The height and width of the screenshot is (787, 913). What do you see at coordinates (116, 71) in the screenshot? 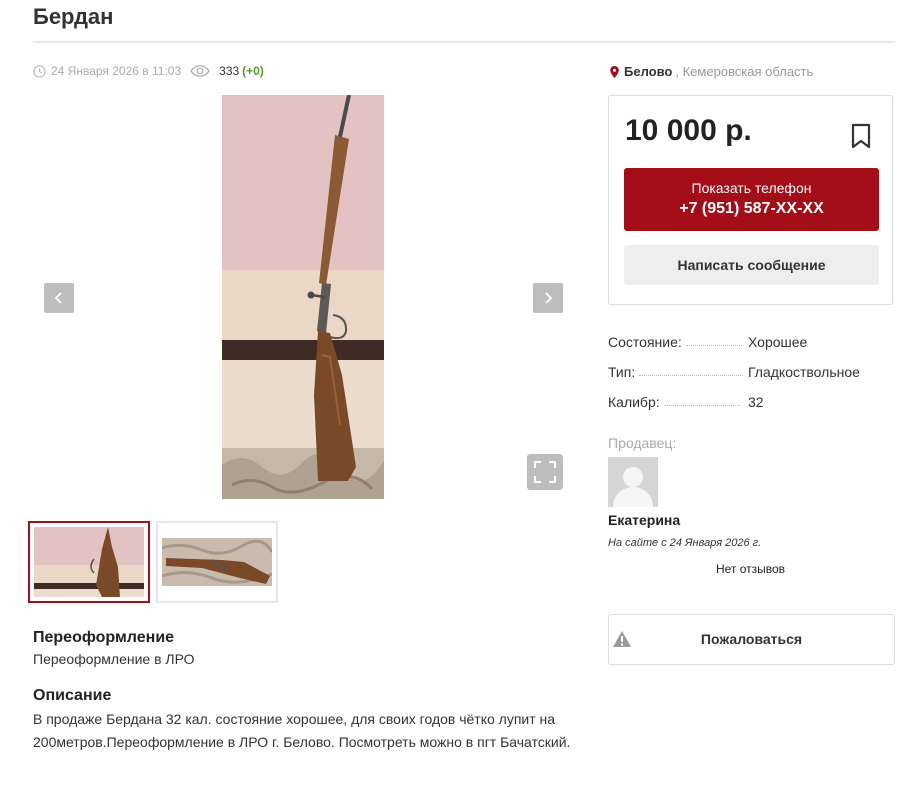
I see `listing-date: 24 Января 2026 в 11:03` at bounding box center [116, 71].